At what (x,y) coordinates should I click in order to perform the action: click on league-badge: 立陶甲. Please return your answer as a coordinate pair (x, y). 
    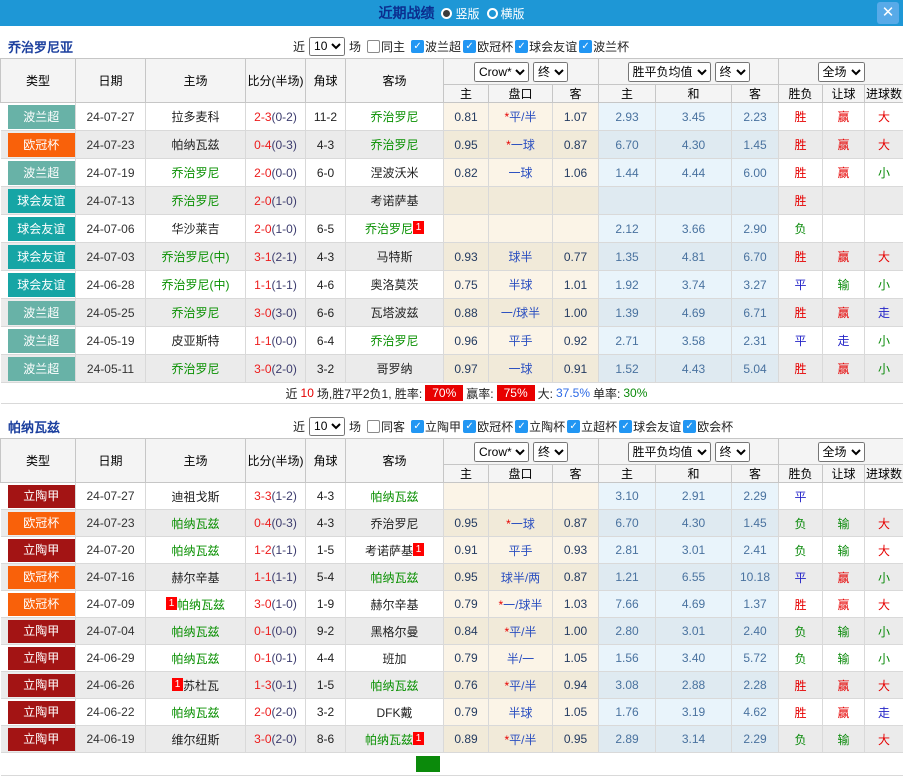
    Looking at the image, I should click on (38, 550).